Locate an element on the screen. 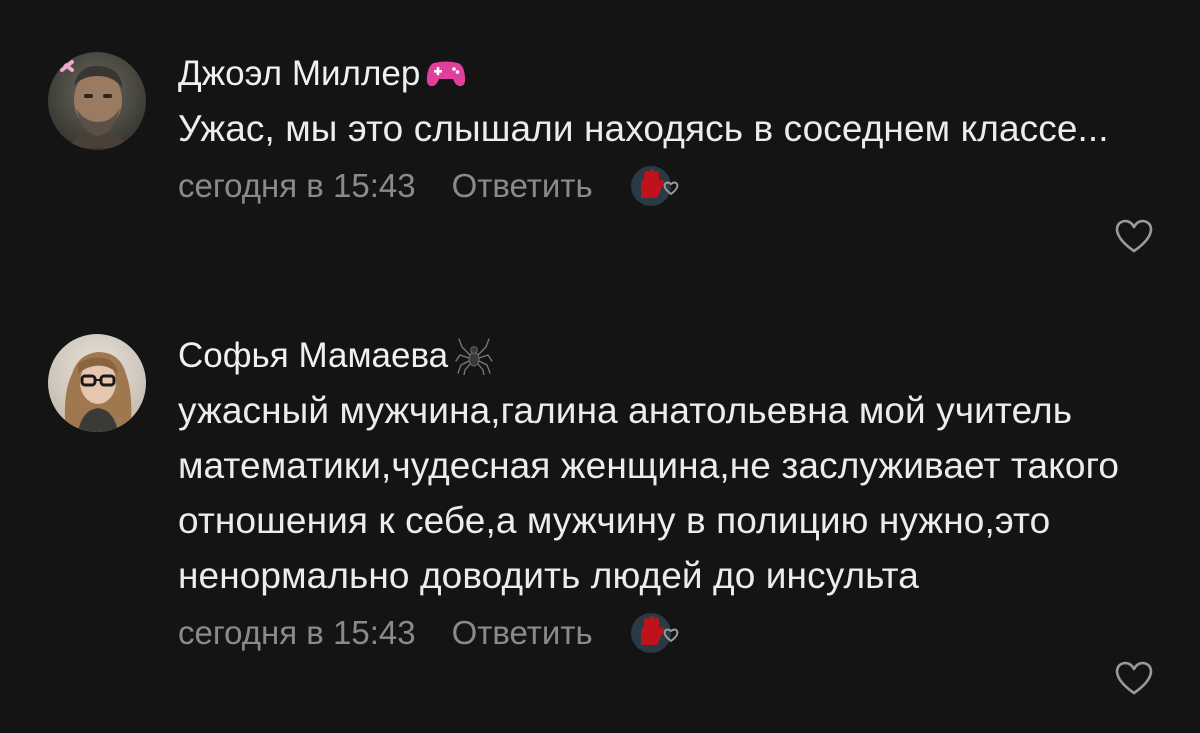  gamepad-icon is located at coordinates (446, 74).